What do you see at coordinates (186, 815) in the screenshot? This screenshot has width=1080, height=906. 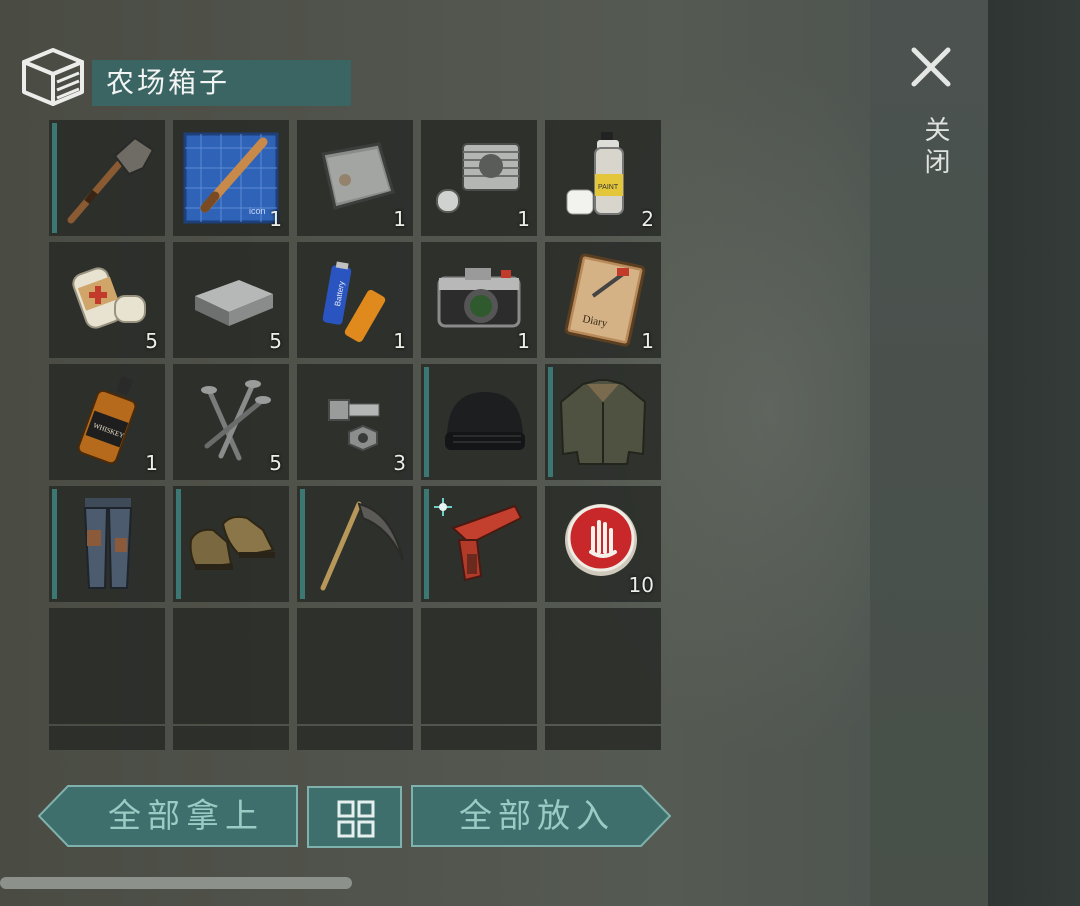 I see `take-all-label: 全部拿上` at bounding box center [186, 815].